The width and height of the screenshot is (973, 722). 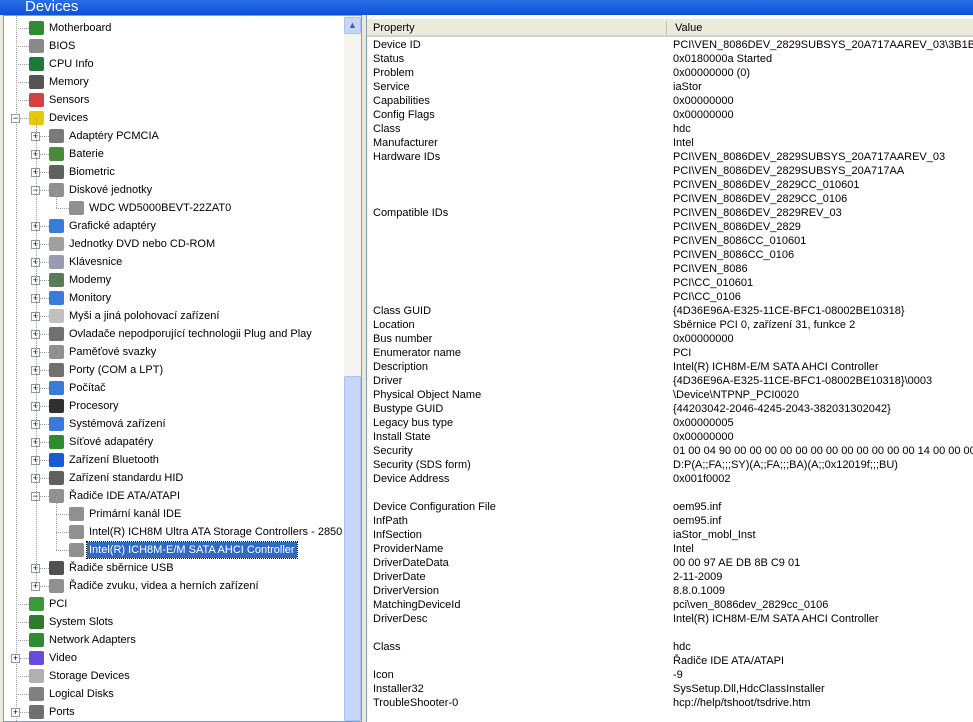 What do you see at coordinates (174, 226) in the screenshot?
I see `tree-node: + Grafické adaptéry` at bounding box center [174, 226].